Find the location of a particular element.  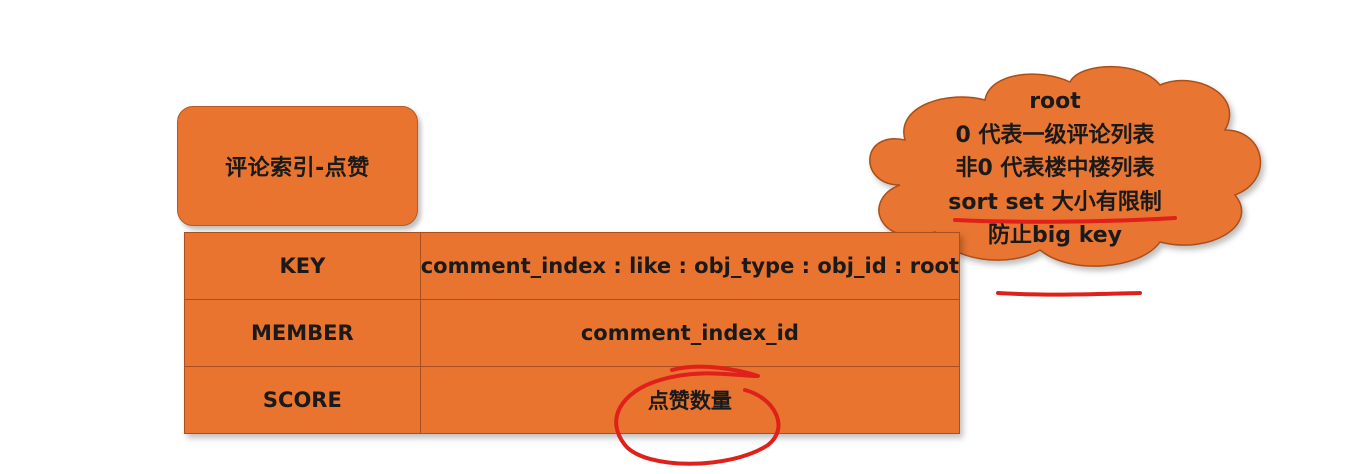

cloud-note-line: 防止big key is located at coordinates (1055, 235).